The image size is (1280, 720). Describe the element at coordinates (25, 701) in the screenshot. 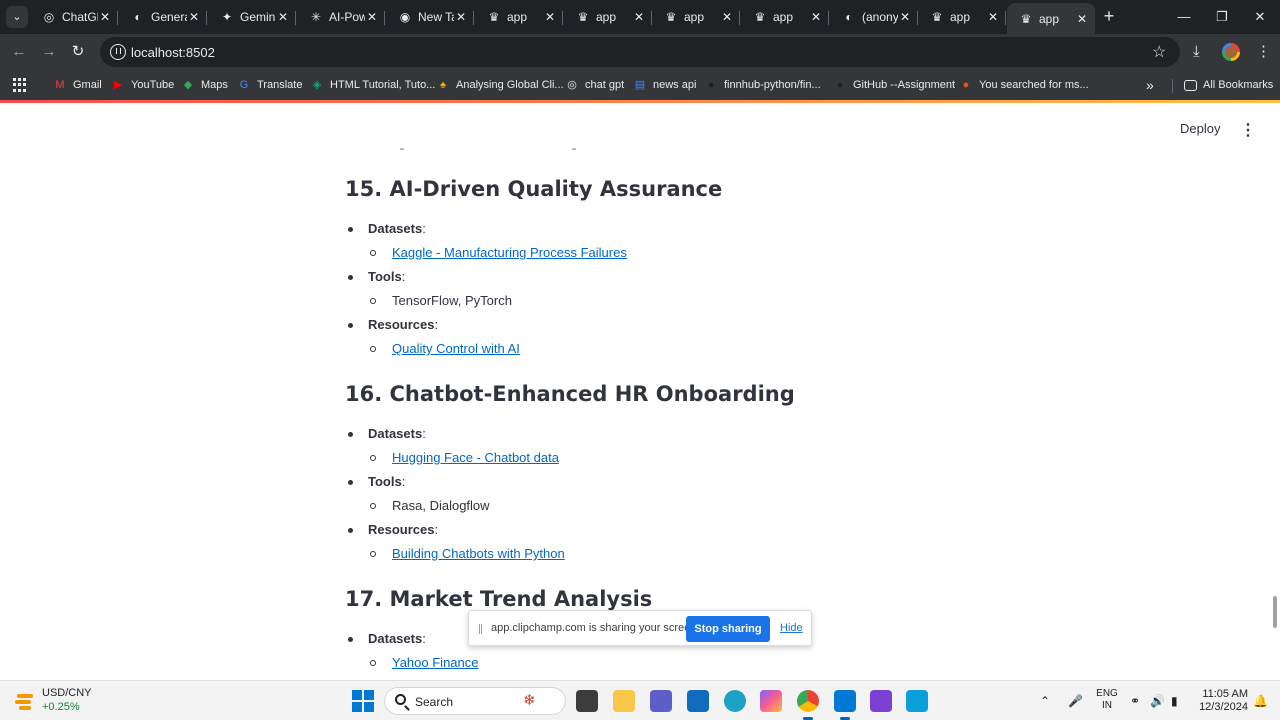

I see `stocks-widget-icon` at that location.